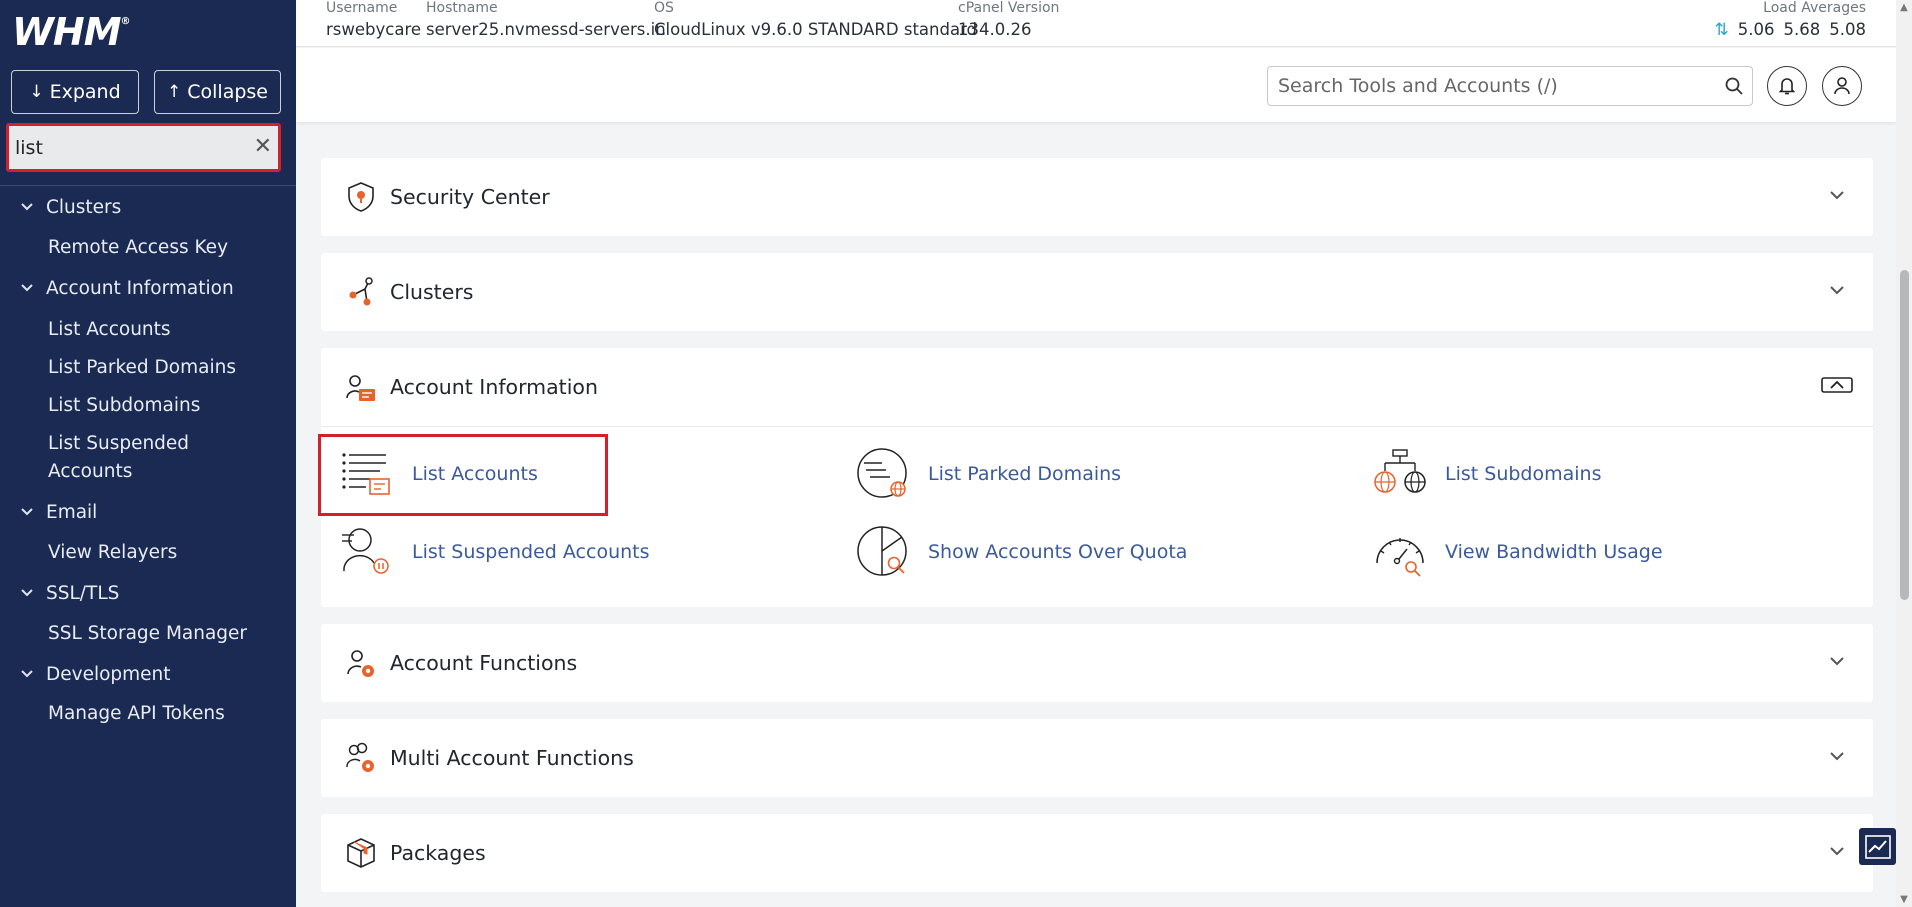 The image size is (1912, 907). Describe the element at coordinates (1904, 7) in the screenshot. I see `scroll-up-arrow-icon: ▲` at that location.